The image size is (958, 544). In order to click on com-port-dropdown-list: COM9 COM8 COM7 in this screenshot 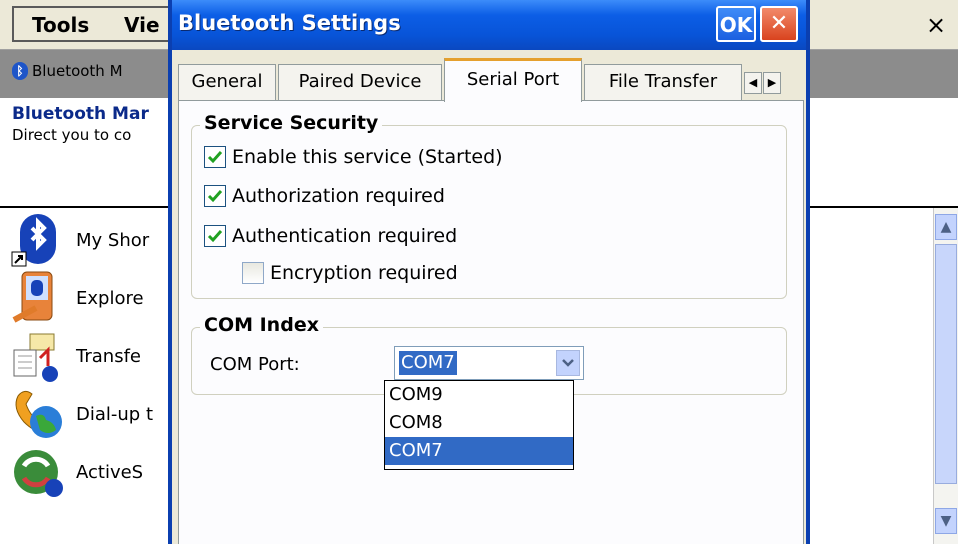, I will do `click(479, 425)`.